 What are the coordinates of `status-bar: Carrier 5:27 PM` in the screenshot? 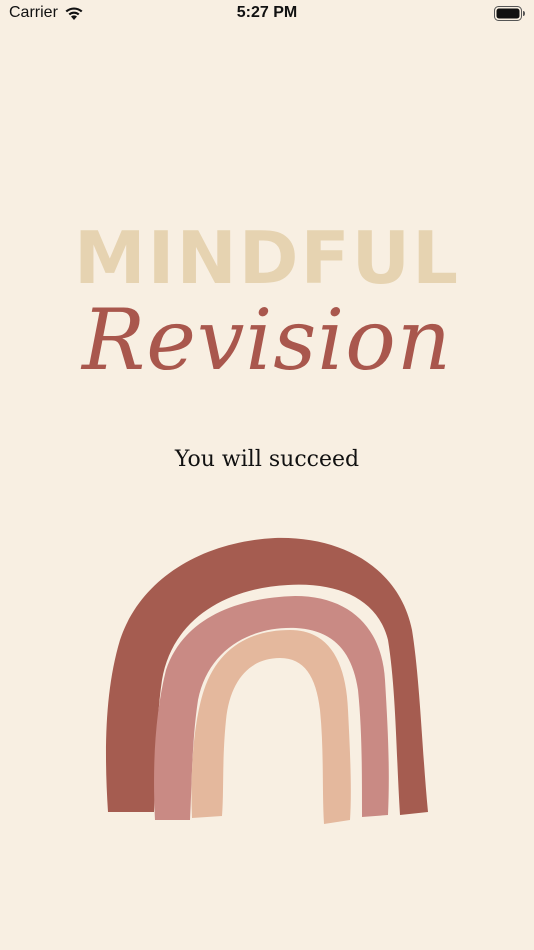 It's located at (267, 14).